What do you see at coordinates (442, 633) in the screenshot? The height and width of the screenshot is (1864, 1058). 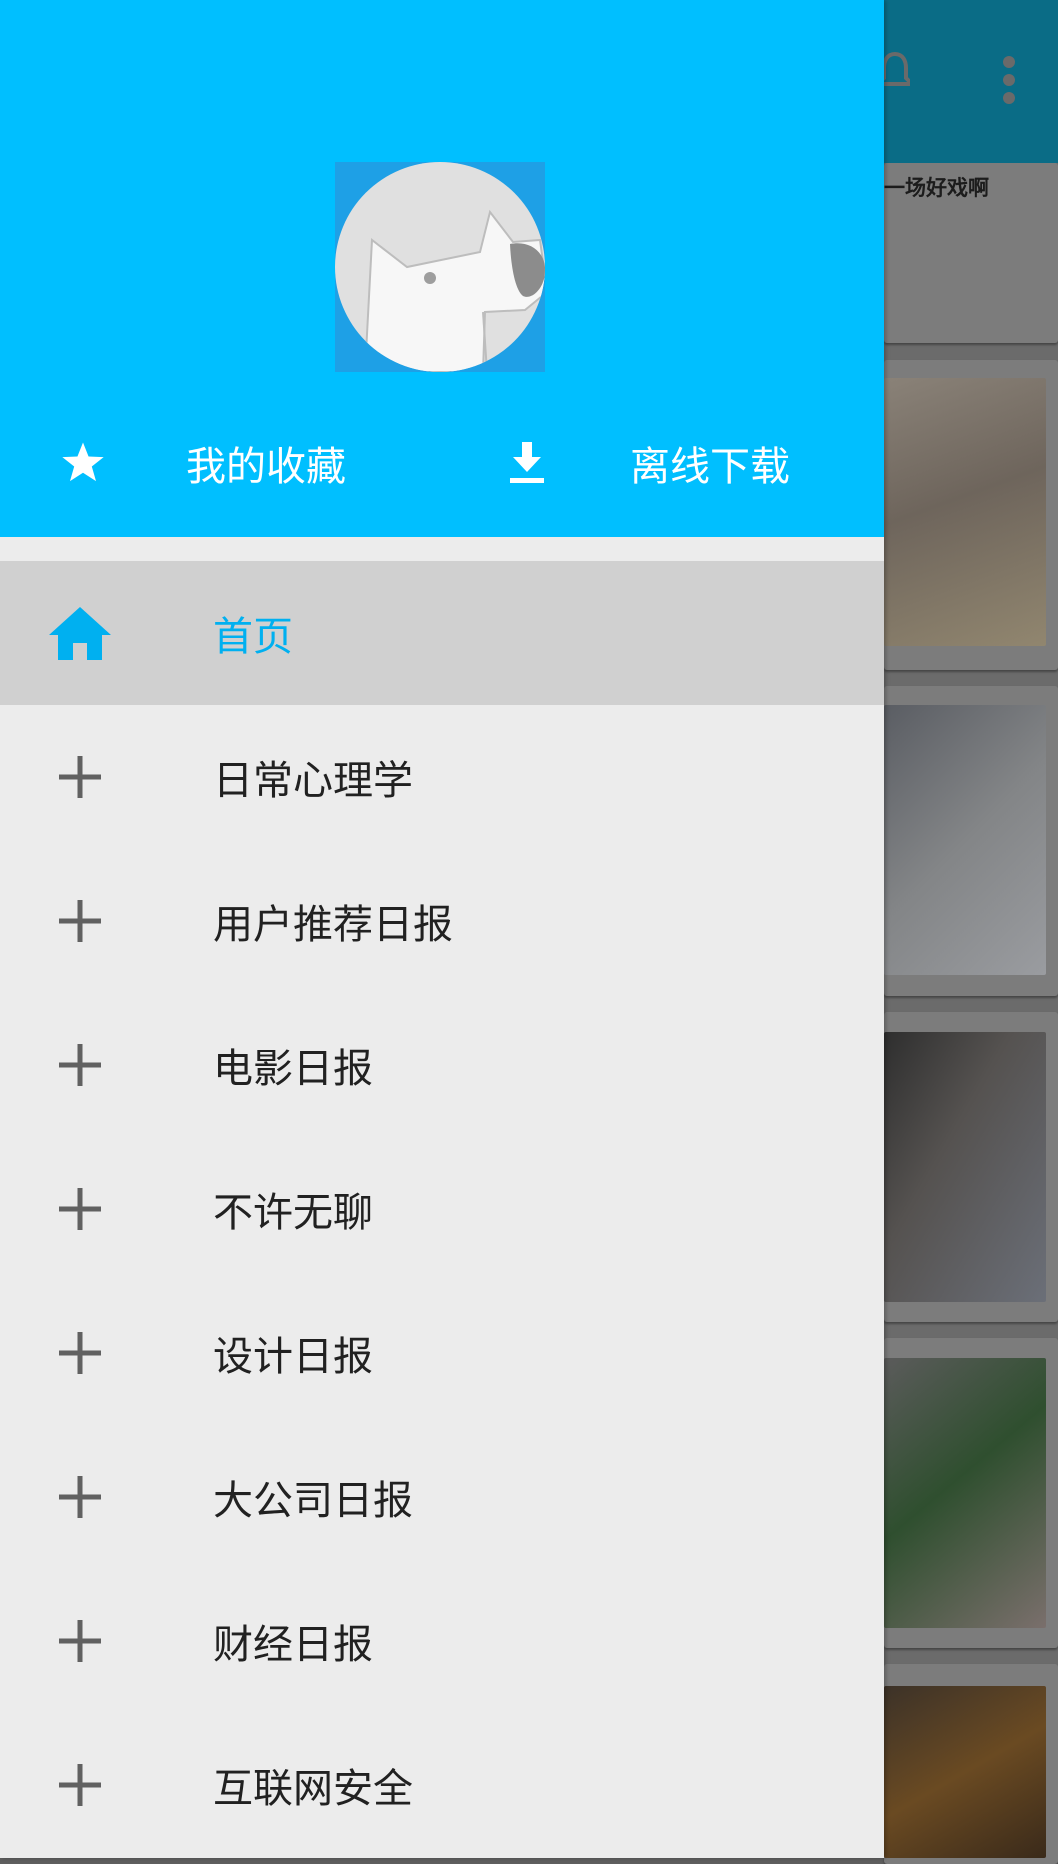 I see `menu-item-home: 首页` at bounding box center [442, 633].